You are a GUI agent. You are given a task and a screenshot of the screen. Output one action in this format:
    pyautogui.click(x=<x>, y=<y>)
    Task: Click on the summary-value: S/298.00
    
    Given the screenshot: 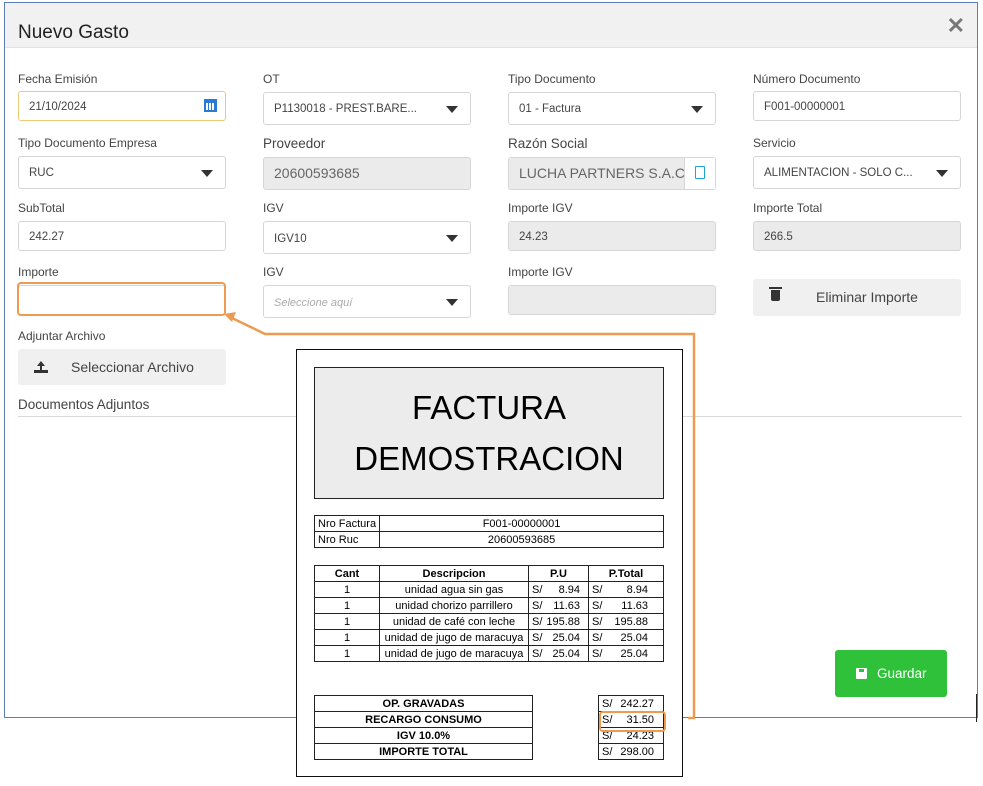 What is the action you would take?
    pyautogui.click(x=631, y=751)
    